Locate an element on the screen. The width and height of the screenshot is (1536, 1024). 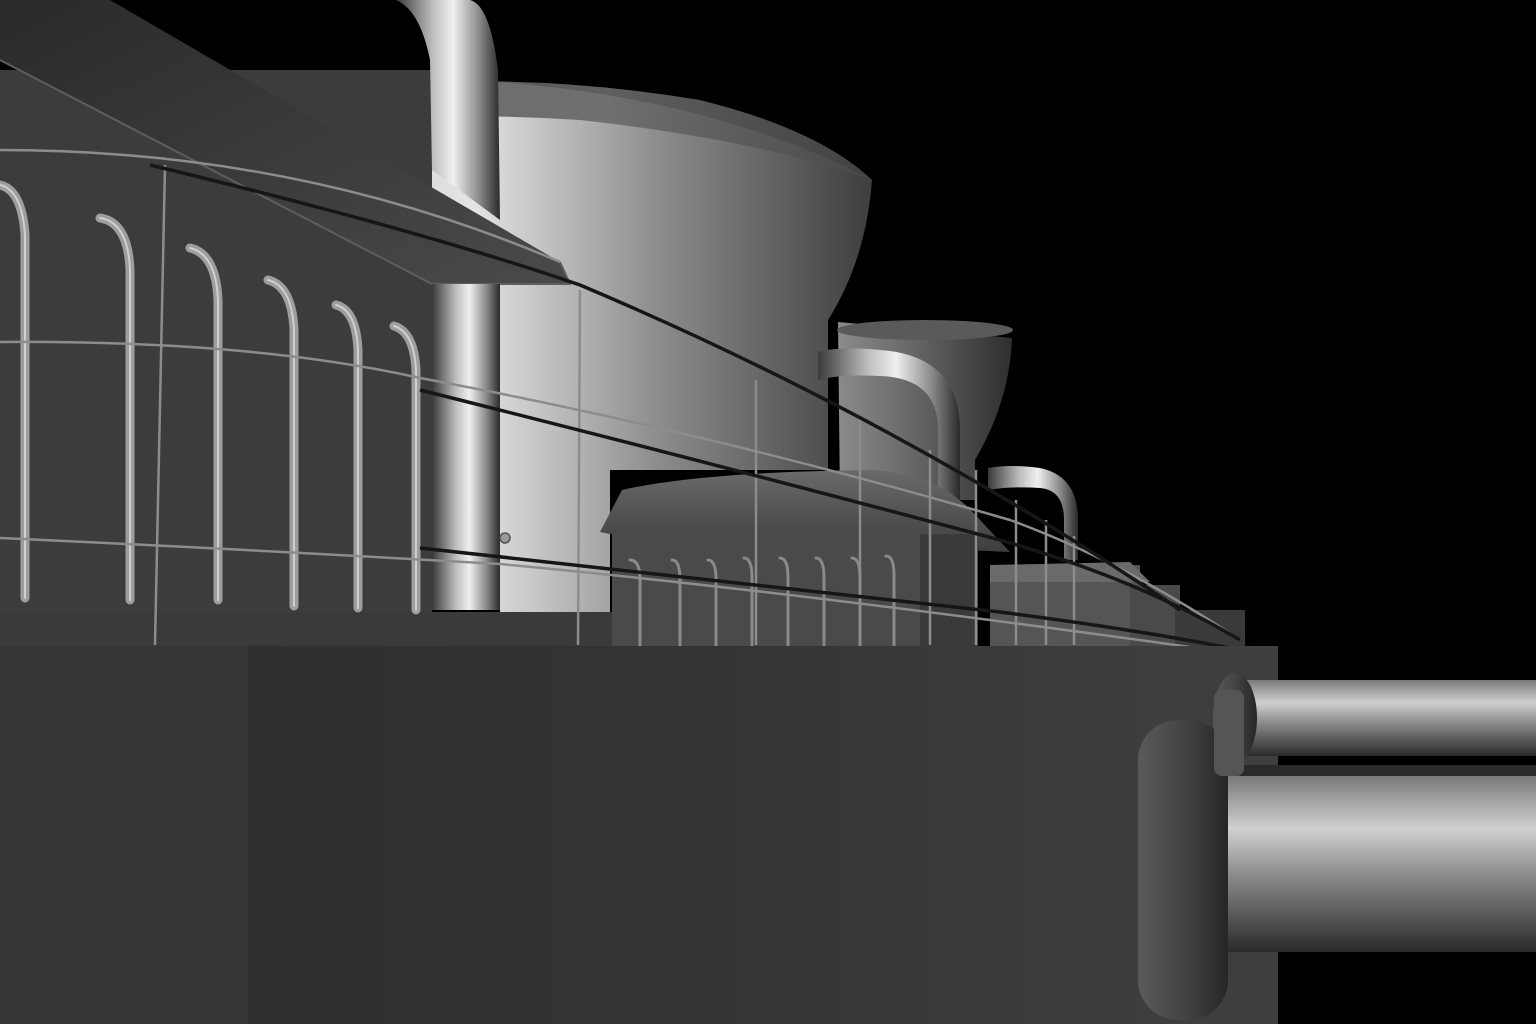
wall-fixture is located at coordinates (505, 538).